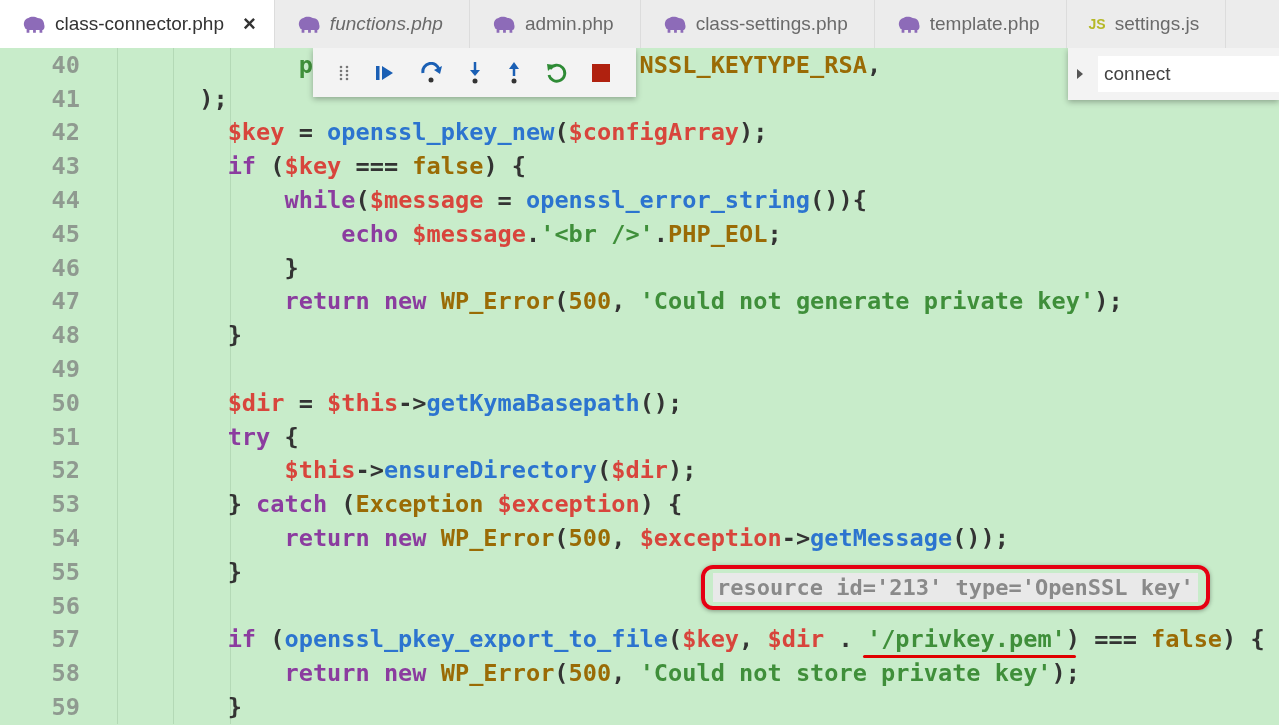 This screenshot has width=1279, height=725. I want to click on code-line: return new WP_Error(500, 'Could not generate private key');, so click(703, 301).